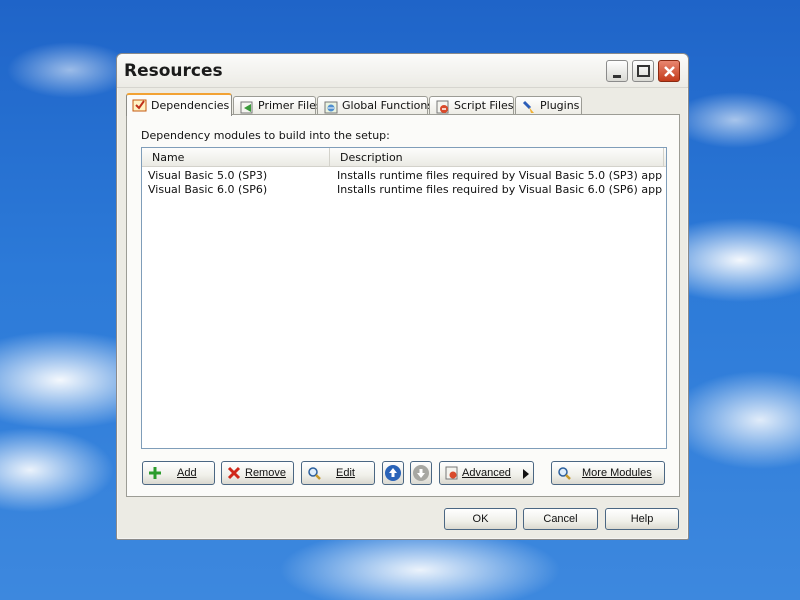 This screenshot has width=800, height=600. Describe the element at coordinates (187, 473) in the screenshot. I see `add-button-label: Add` at that location.